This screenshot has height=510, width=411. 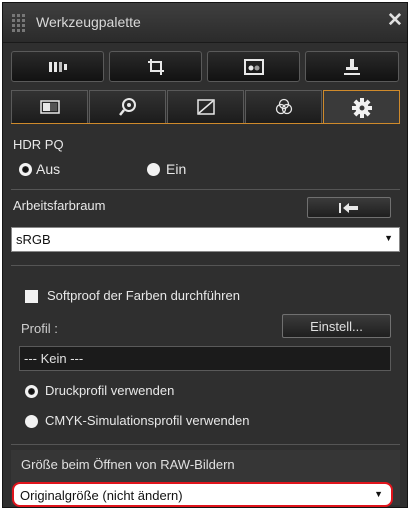 I want to click on magnifier-icon, so click(x=127, y=107).